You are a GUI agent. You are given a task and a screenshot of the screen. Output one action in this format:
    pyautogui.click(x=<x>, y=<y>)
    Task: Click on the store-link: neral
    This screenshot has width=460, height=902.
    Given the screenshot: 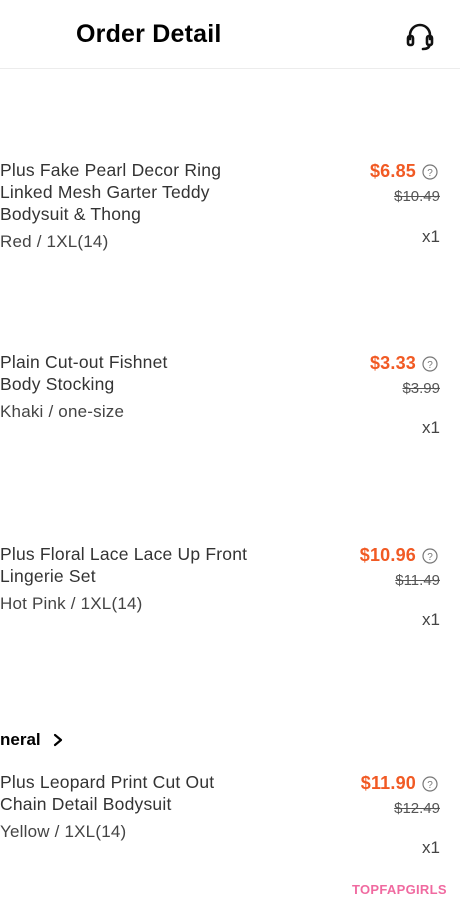 What is the action you would take?
    pyautogui.click(x=32, y=740)
    